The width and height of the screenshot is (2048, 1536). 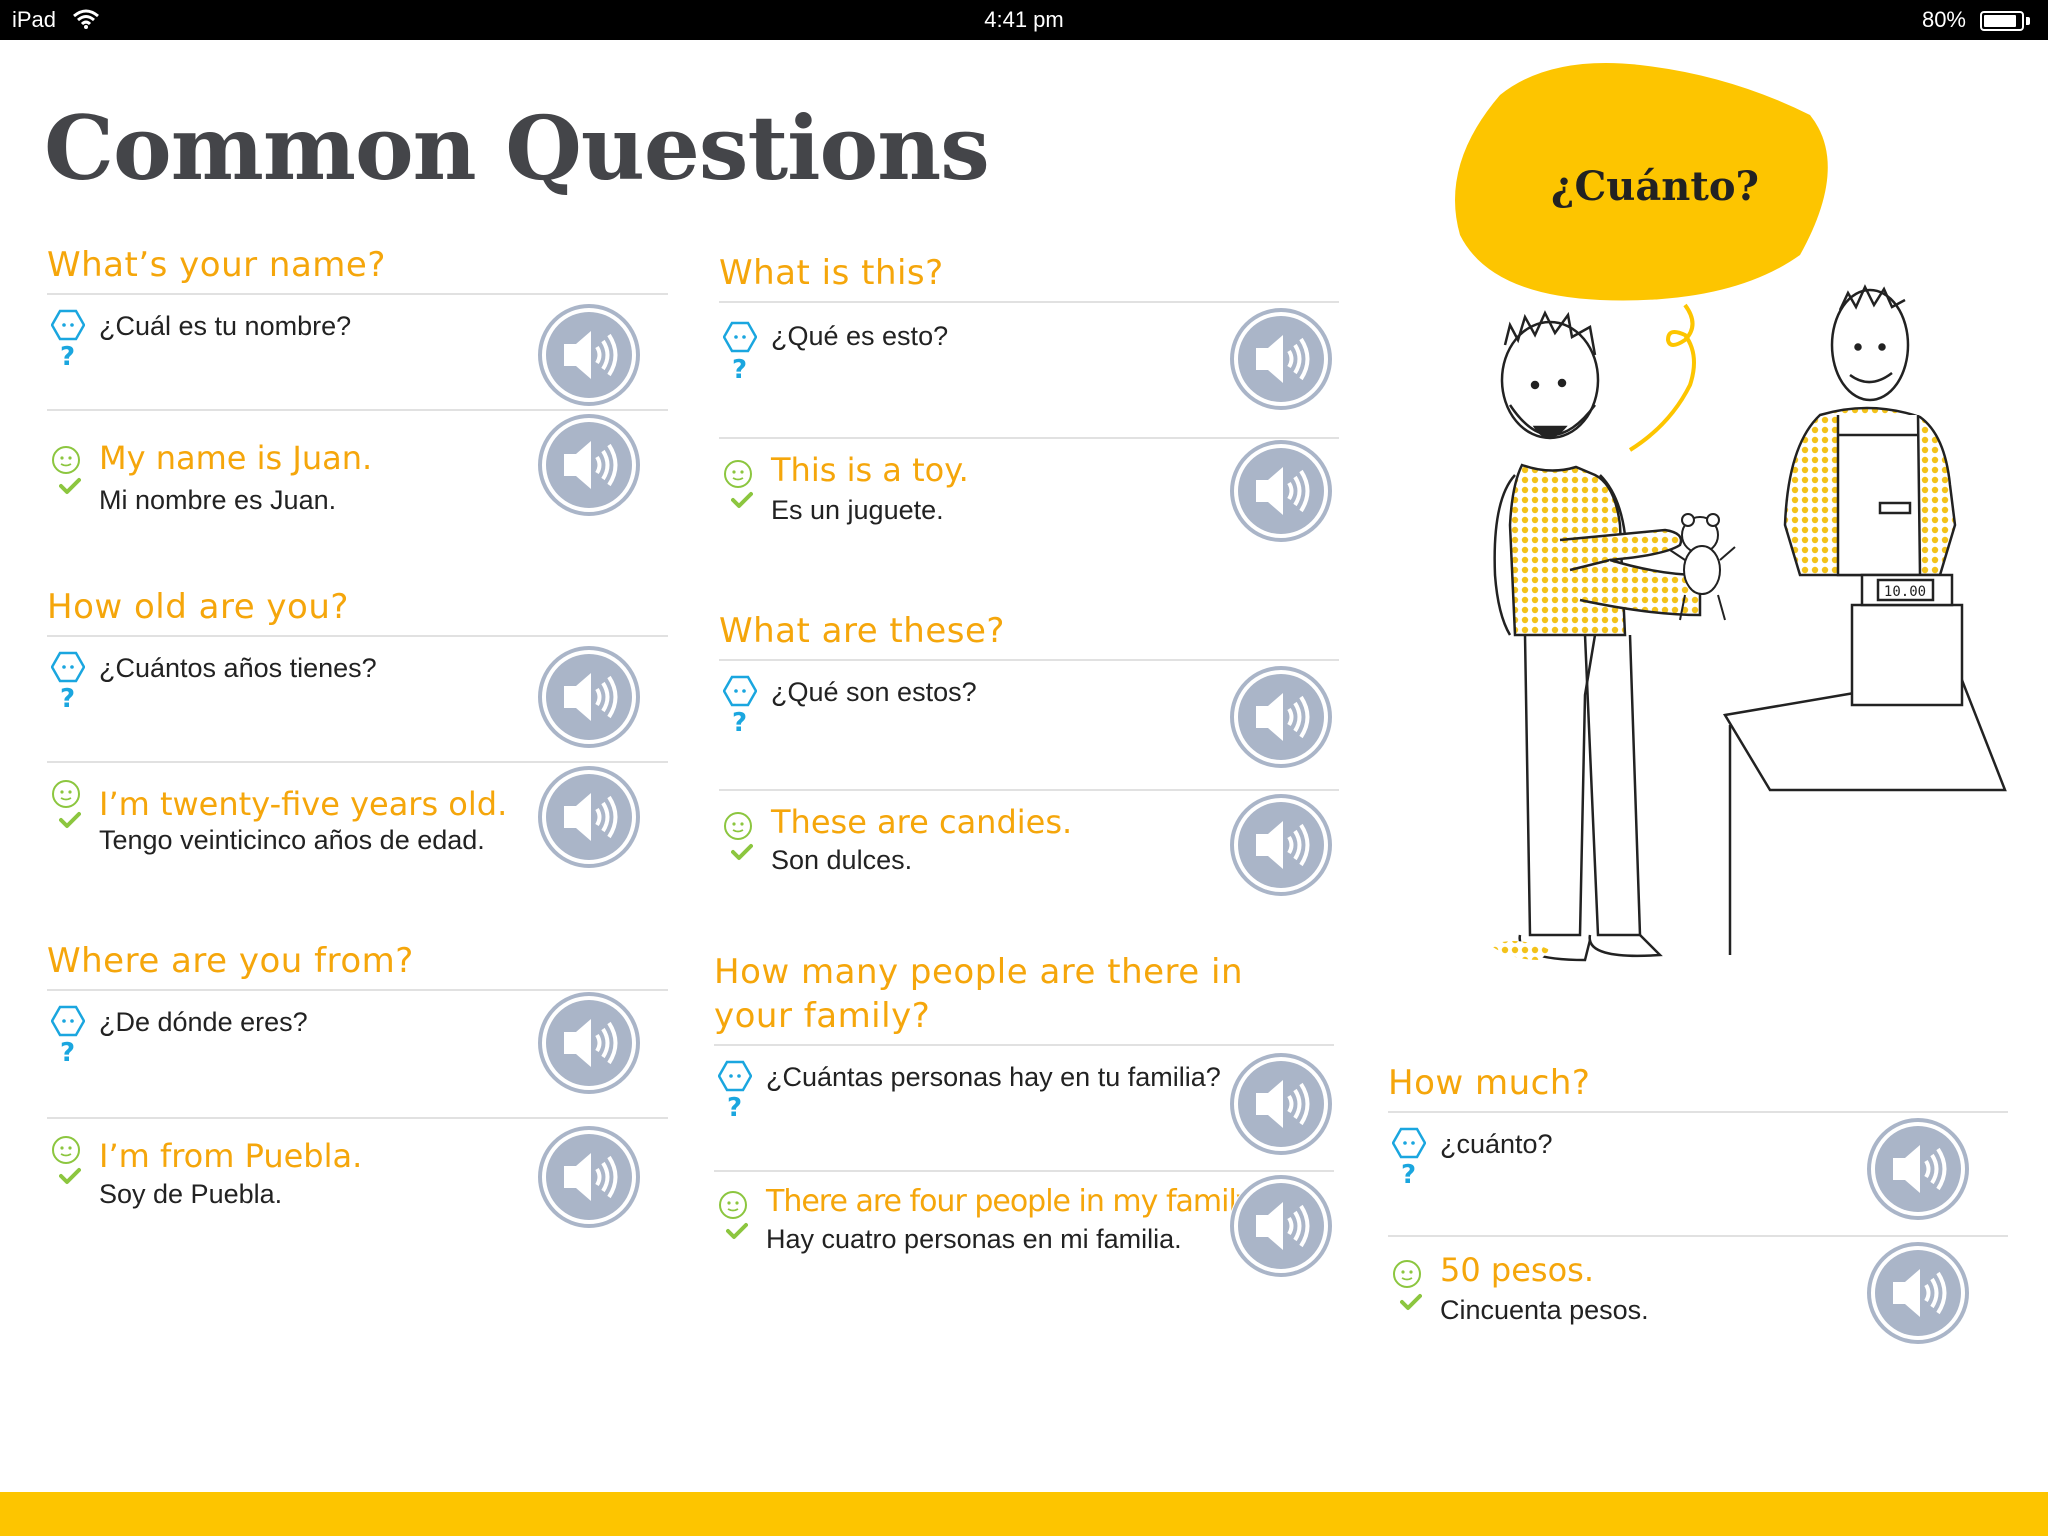 What do you see at coordinates (874, 692) in the screenshot?
I see `question-spanish: ¿Qué son estos?` at bounding box center [874, 692].